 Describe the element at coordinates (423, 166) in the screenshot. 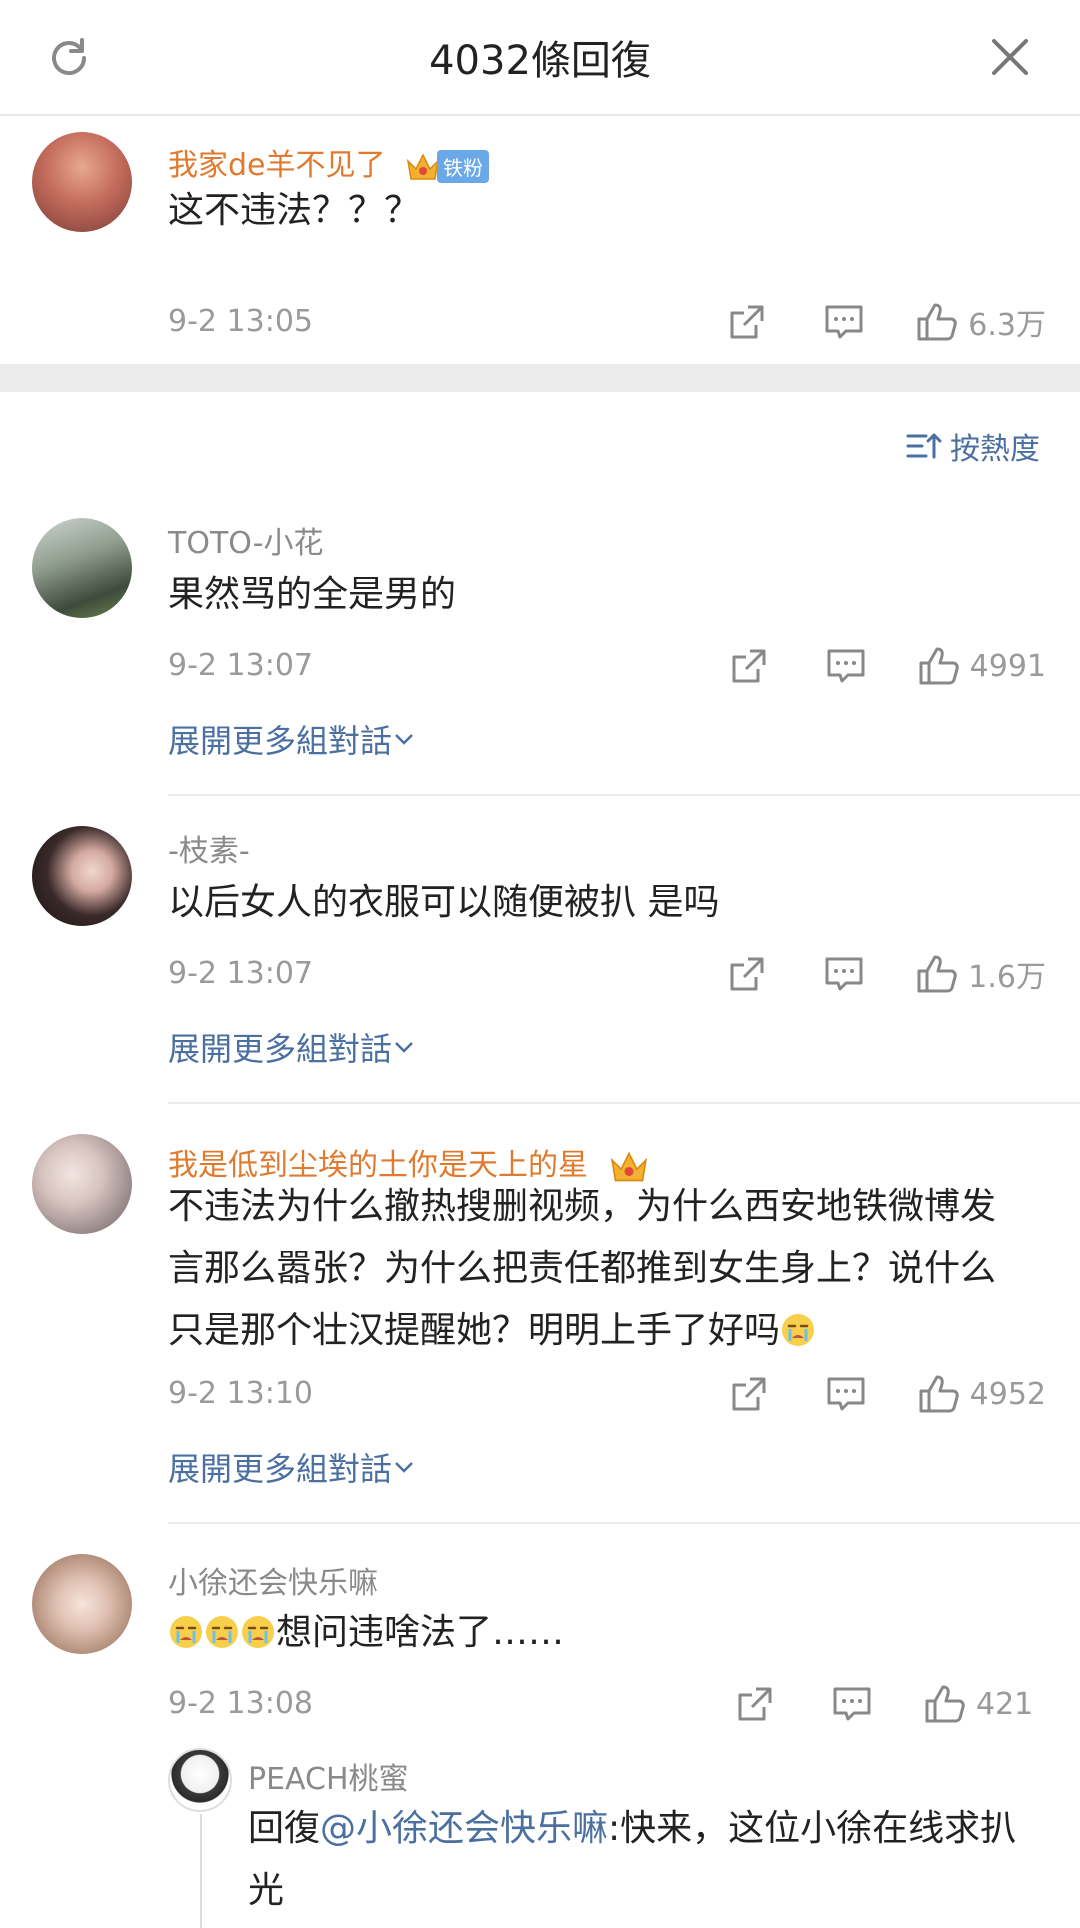

I see `crown-icon` at that location.